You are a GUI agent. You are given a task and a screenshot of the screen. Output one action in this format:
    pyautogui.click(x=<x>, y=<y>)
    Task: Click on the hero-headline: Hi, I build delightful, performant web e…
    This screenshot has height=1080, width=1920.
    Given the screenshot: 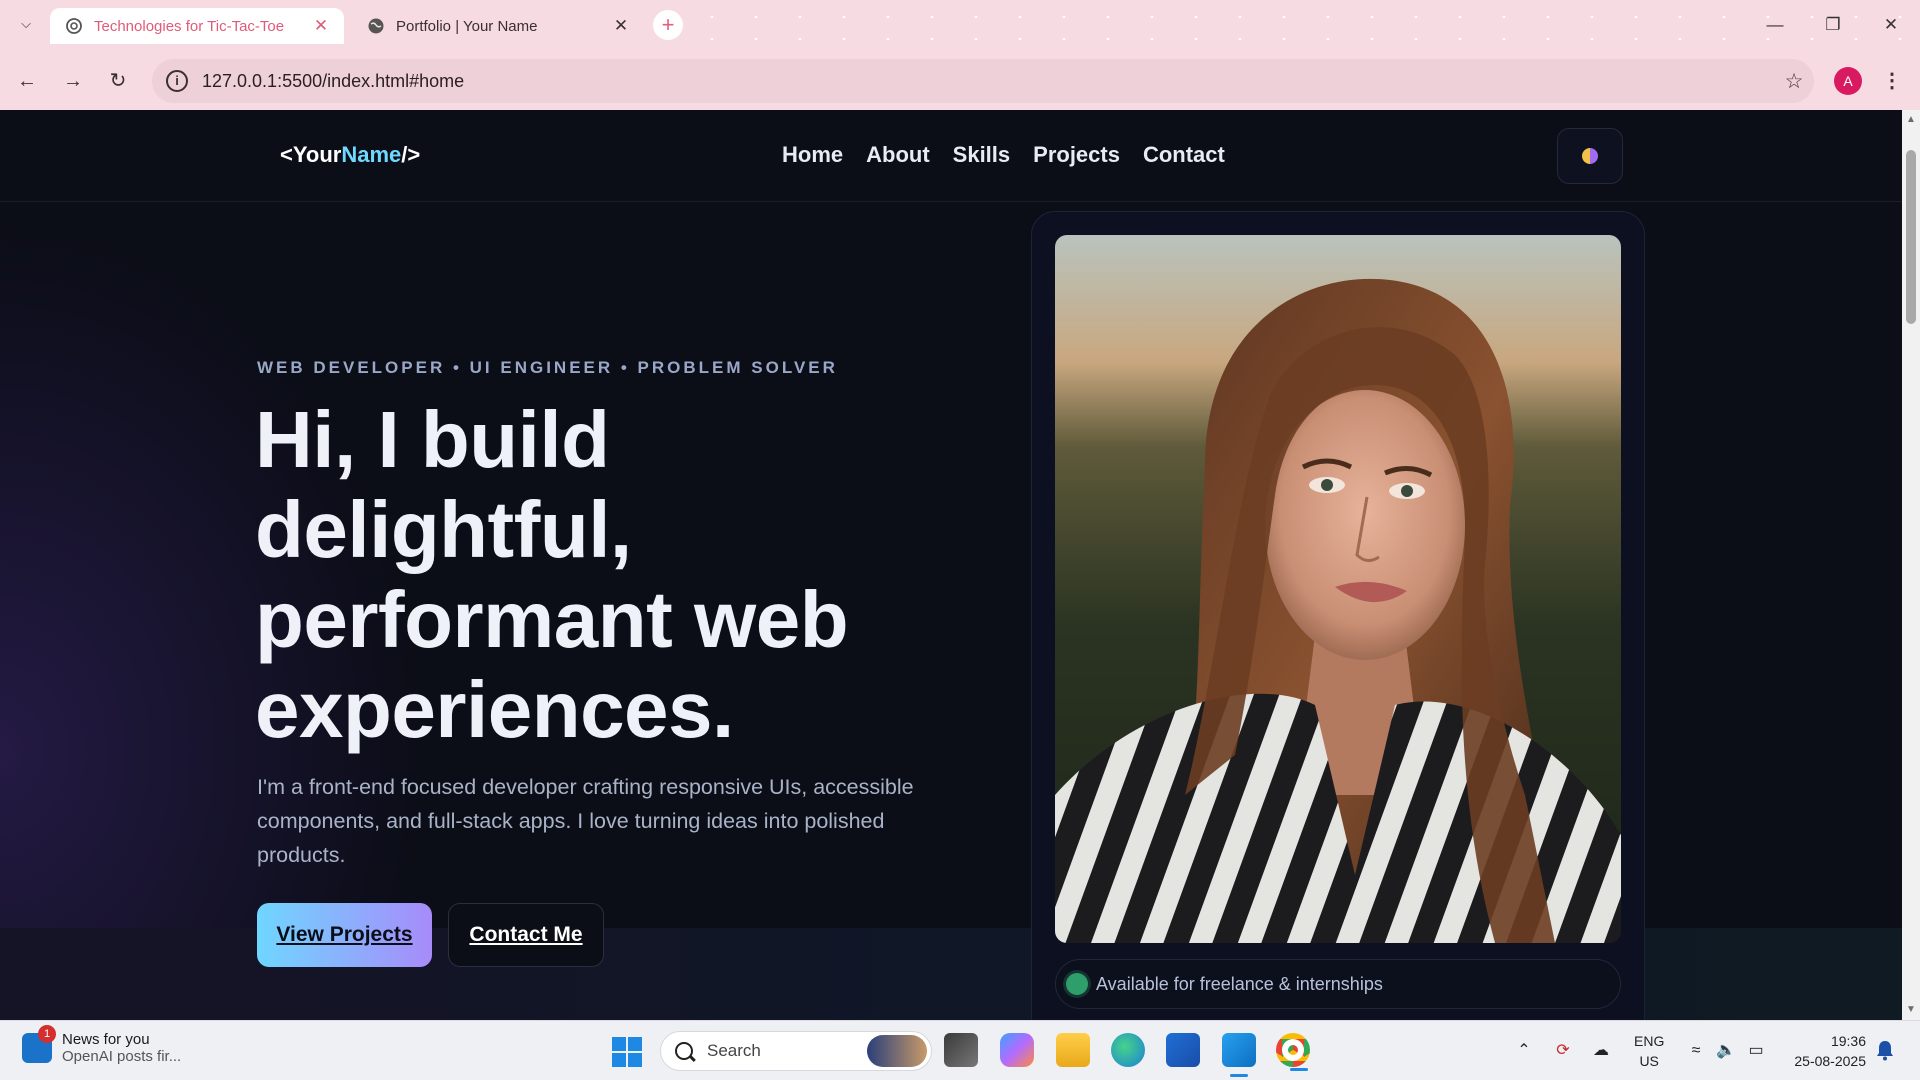 What is the action you would take?
    pyautogui.click(x=605, y=575)
    